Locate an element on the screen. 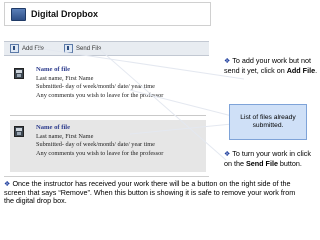 The width and height of the screenshot is (320, 240). add-file-button: Add File is located at coordinates (27, 48).